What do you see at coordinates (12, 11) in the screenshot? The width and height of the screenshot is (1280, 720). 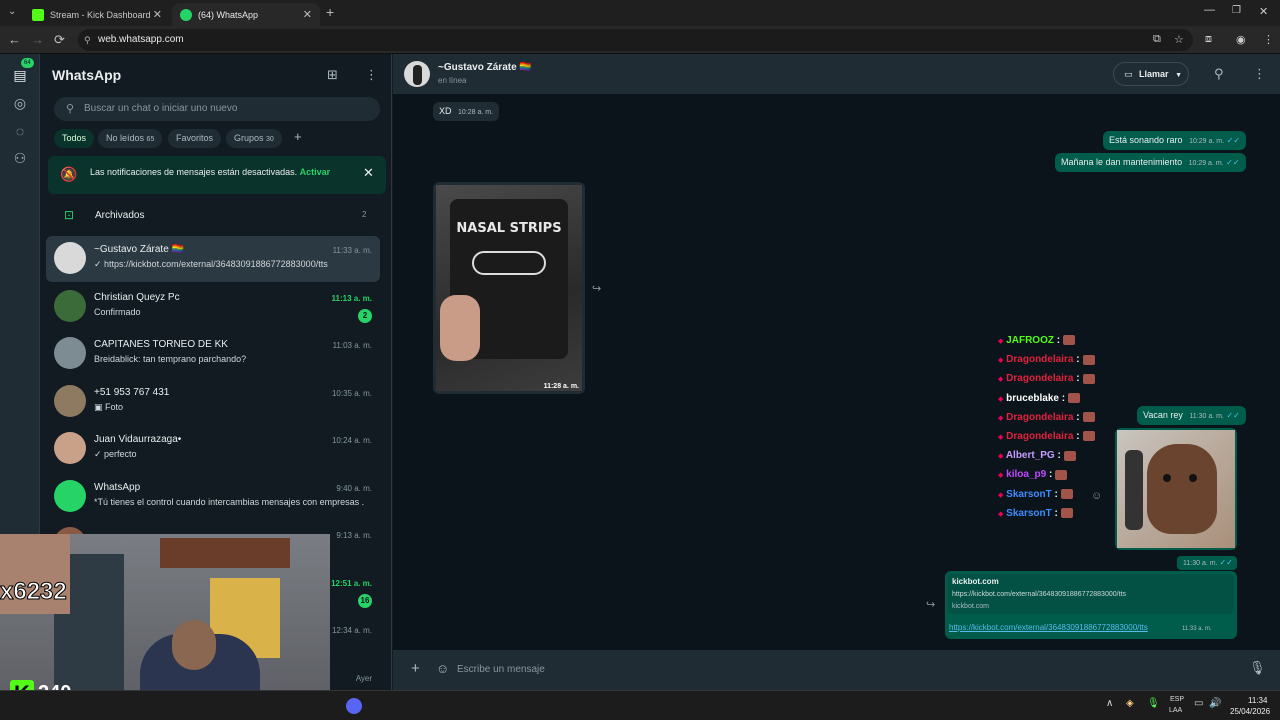 I see `tab-list-icon: ⌄` at bounding box center [12, 11].